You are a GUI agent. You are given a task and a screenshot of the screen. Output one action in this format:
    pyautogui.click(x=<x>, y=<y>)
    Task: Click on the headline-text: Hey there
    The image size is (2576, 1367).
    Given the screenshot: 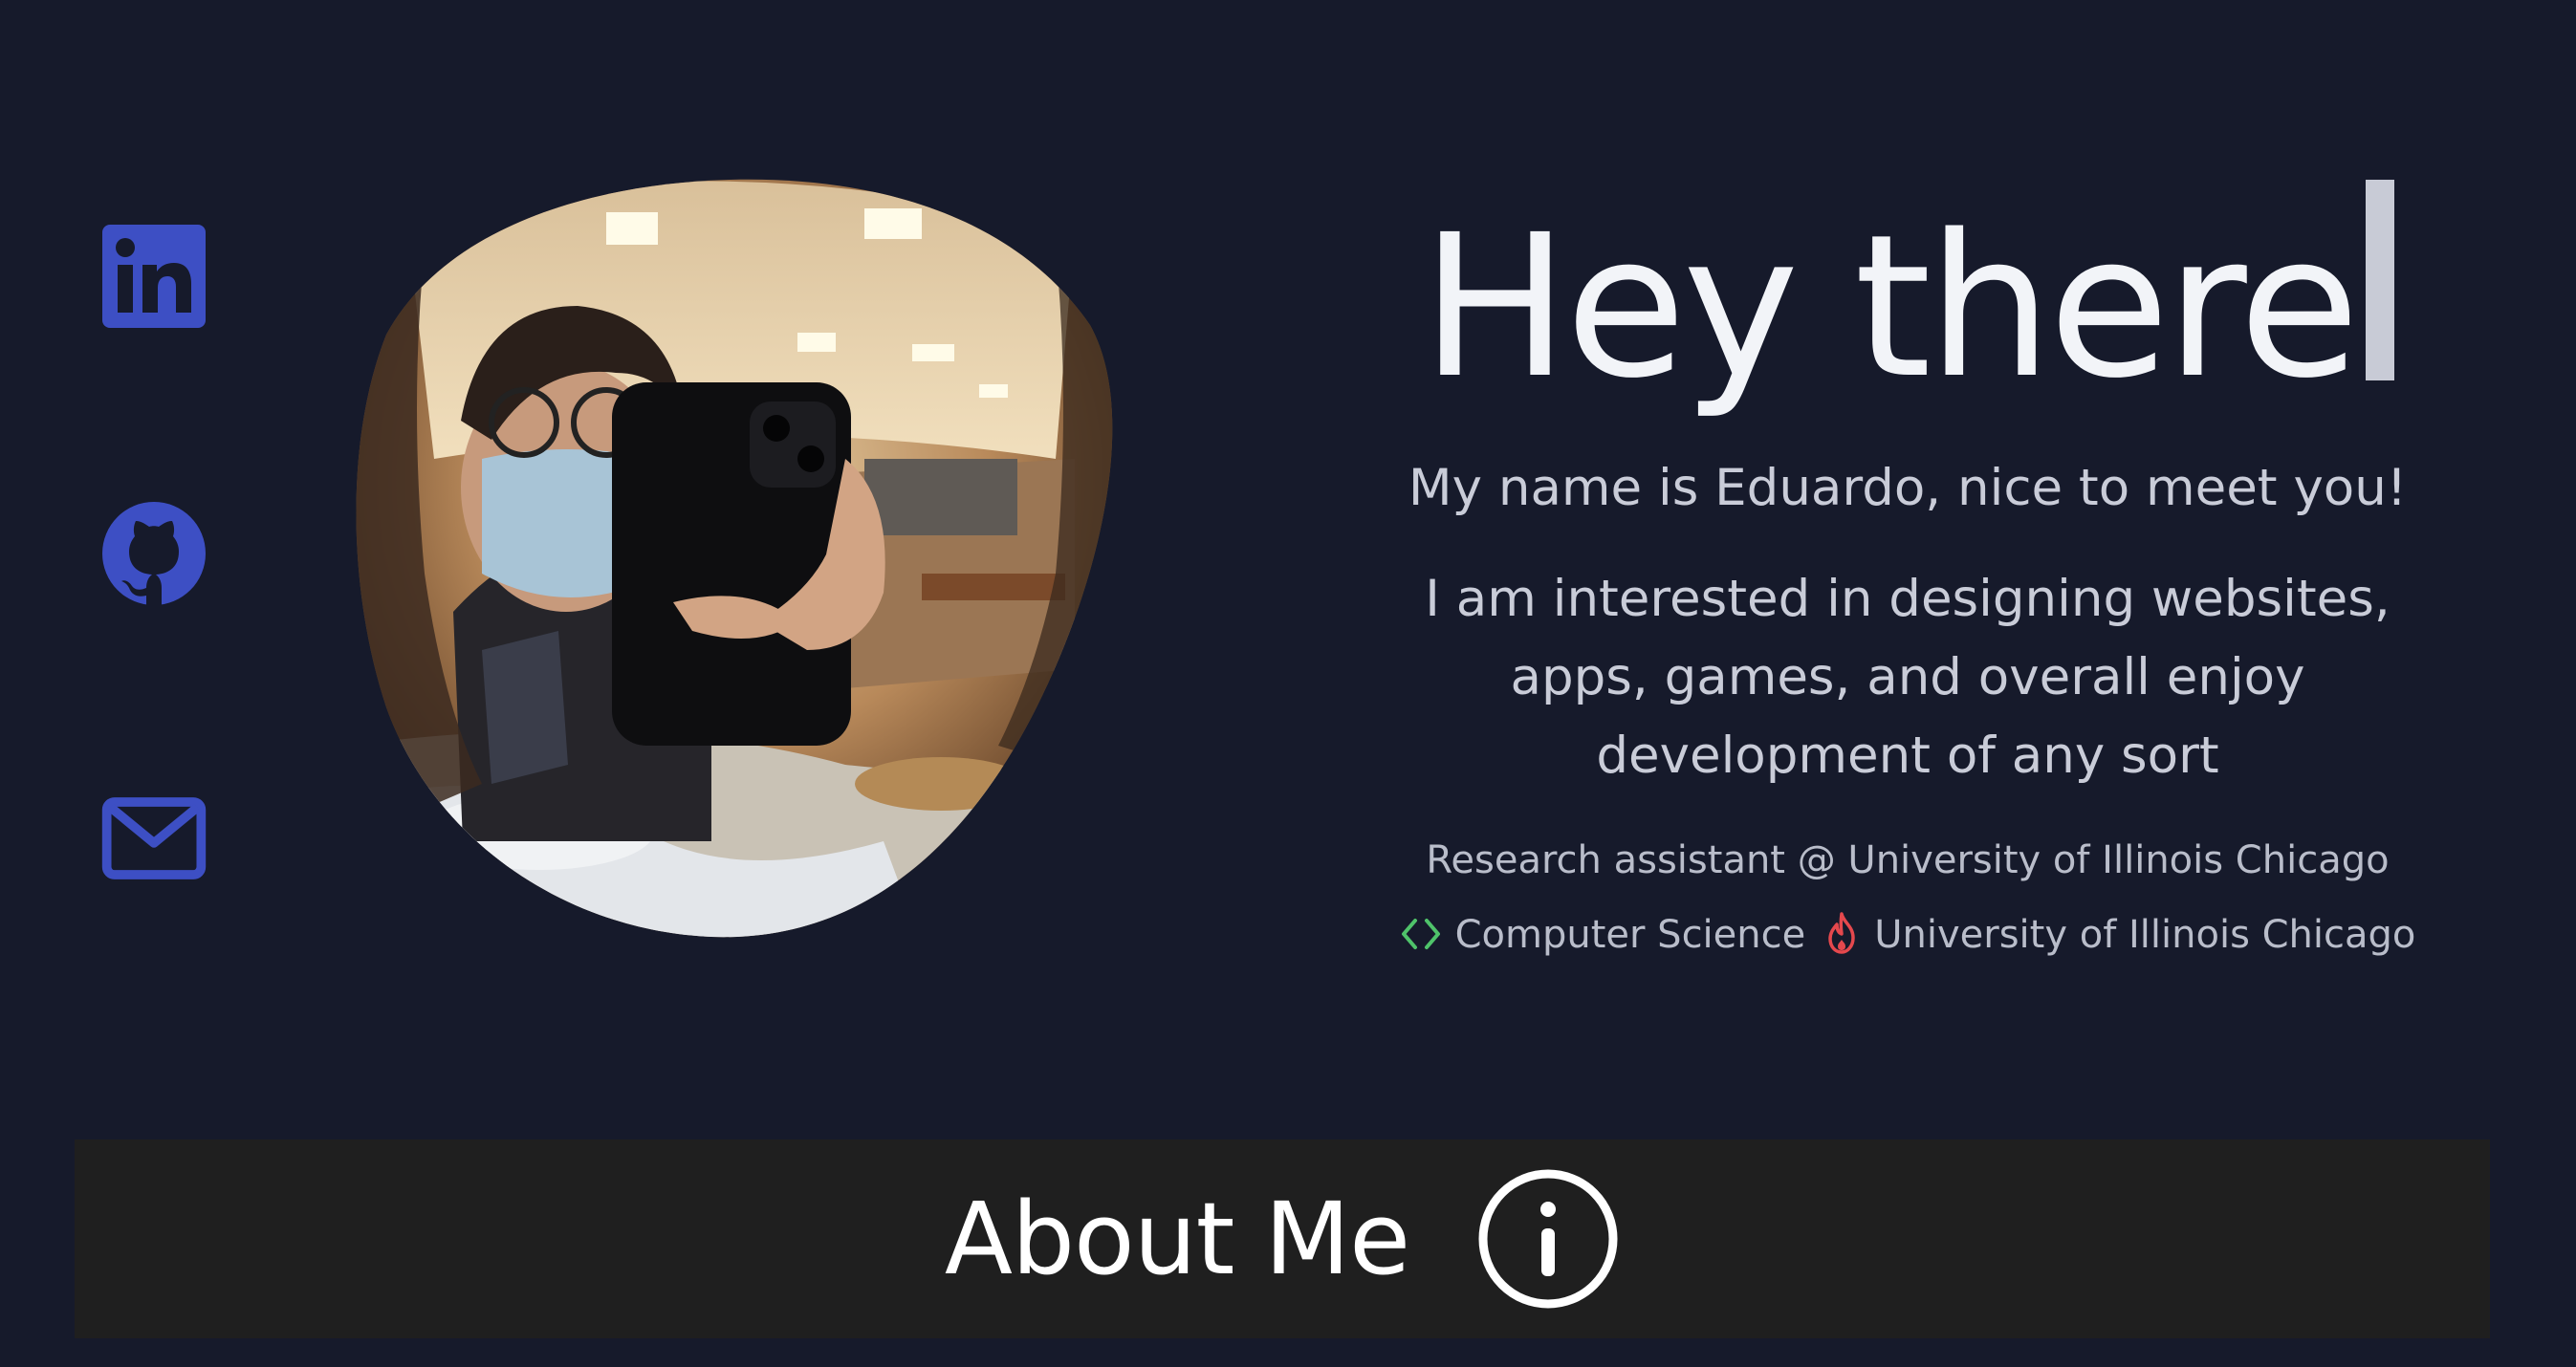 What is the action you would take?
    pyautogui.click(x=1890, y=307)
    